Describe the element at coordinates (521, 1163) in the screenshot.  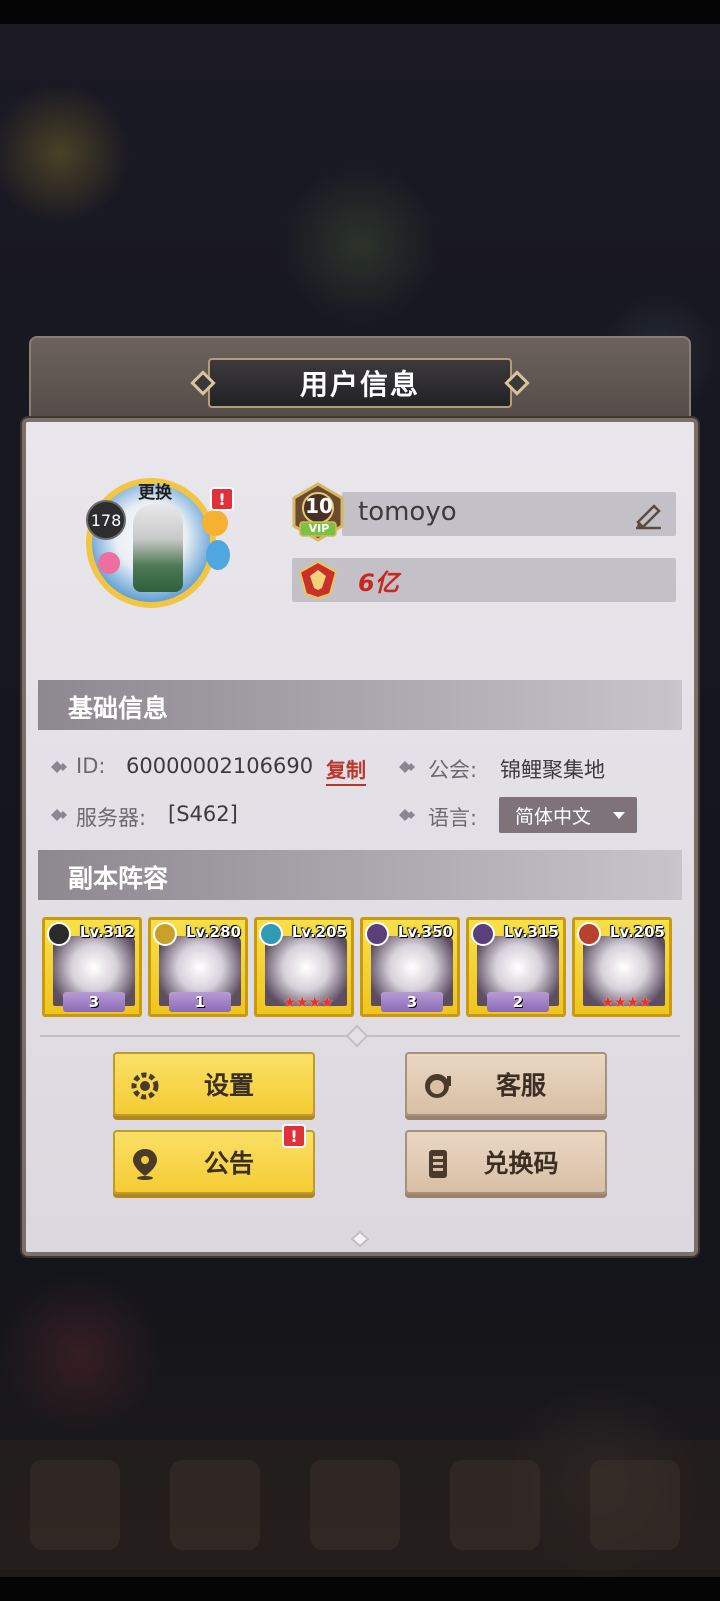
I see `redeem-code-label: 兑换码` at that location.